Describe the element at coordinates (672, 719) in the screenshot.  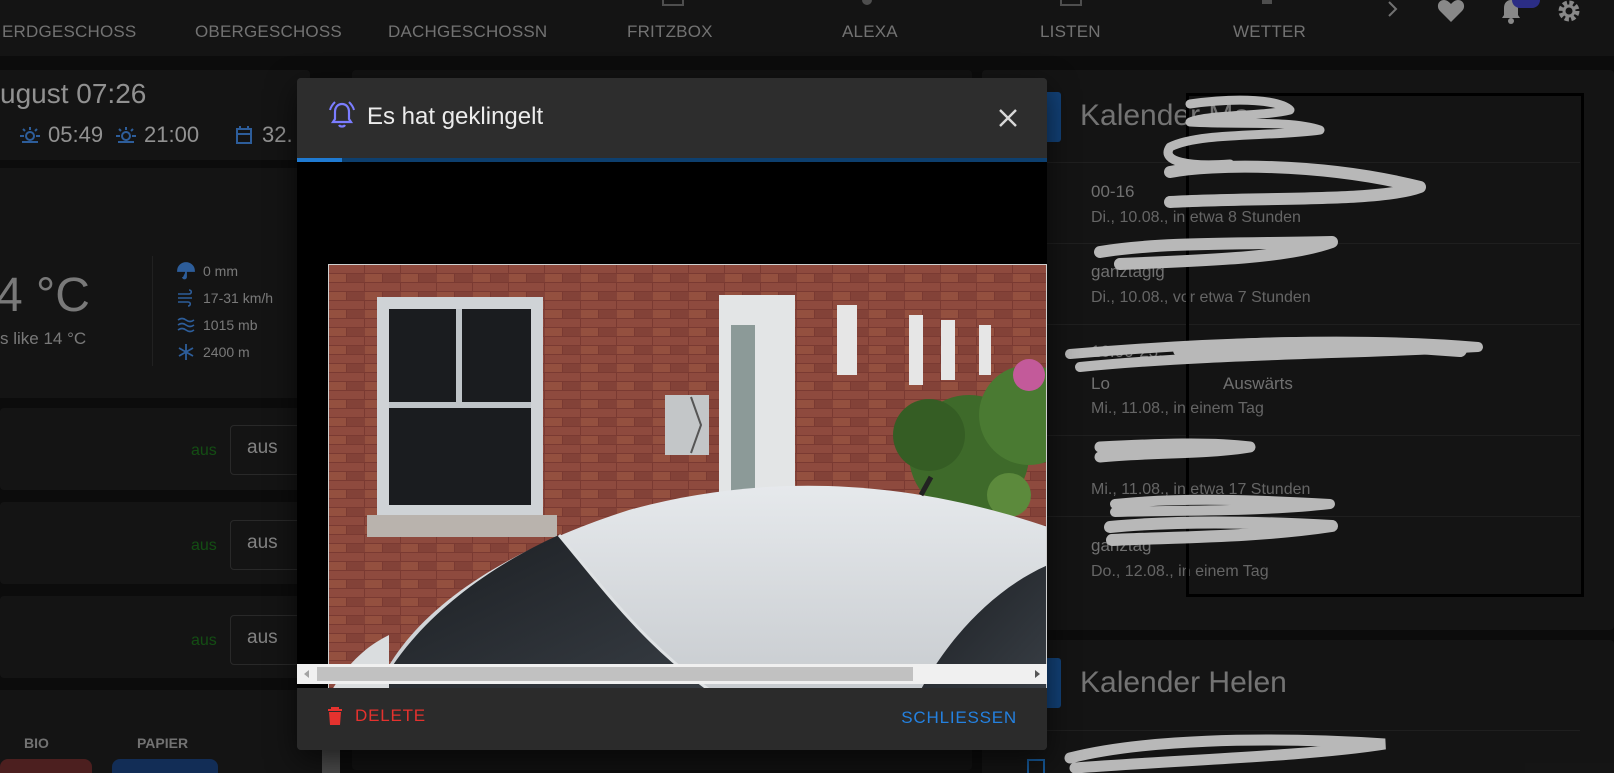
I see `dialog-footer: DELETE SCHLIESSEN` at that location.